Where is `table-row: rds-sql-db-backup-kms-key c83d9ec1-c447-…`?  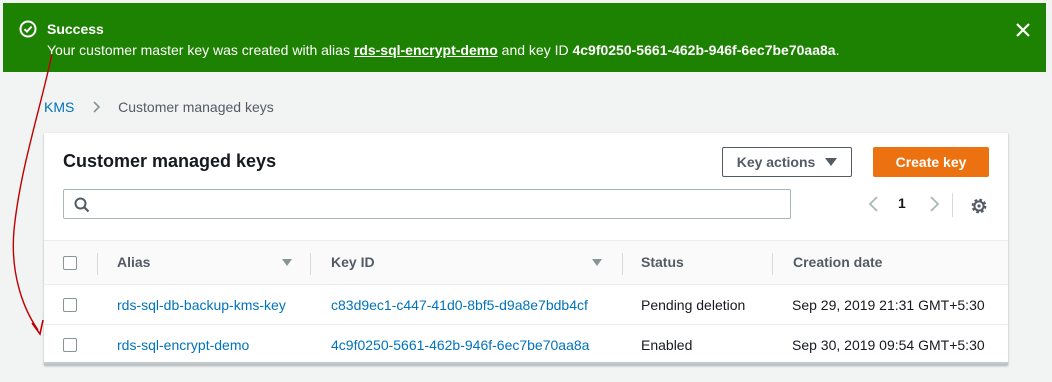
table-row: rds-sql-db-backup-kms-key c83d9ec1-c447-… is located at coordinates (526, 305).